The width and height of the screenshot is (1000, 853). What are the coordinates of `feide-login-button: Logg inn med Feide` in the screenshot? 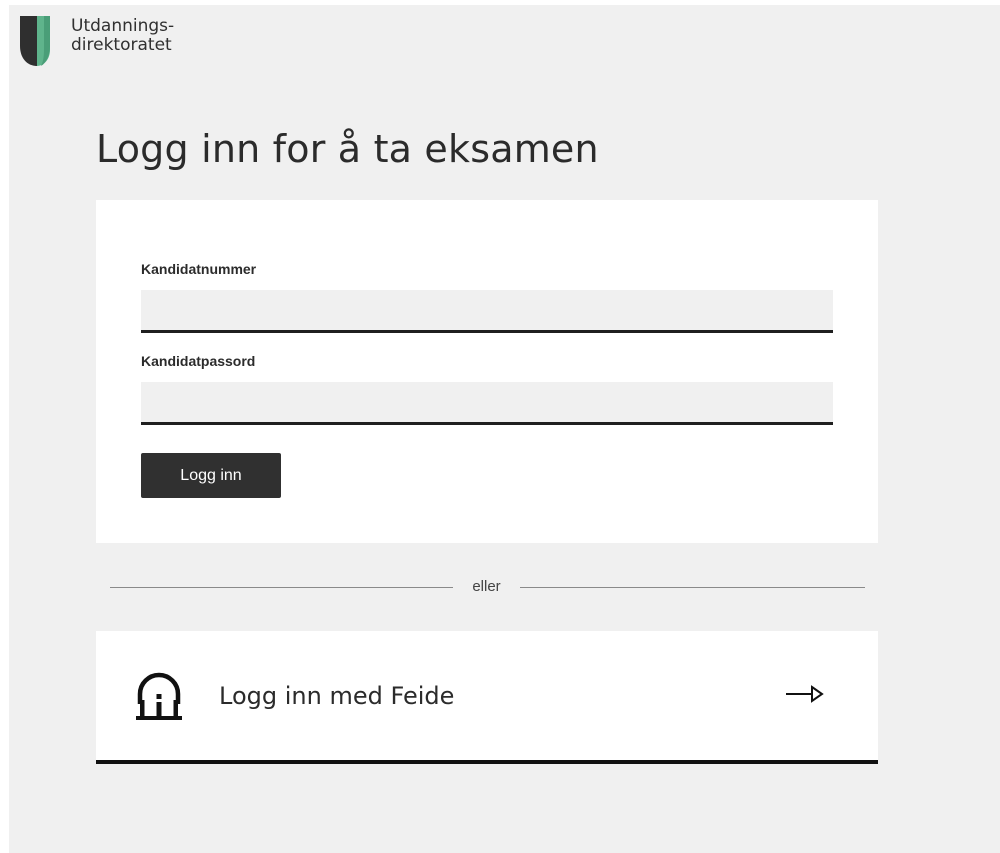 It's located at (487, 697).